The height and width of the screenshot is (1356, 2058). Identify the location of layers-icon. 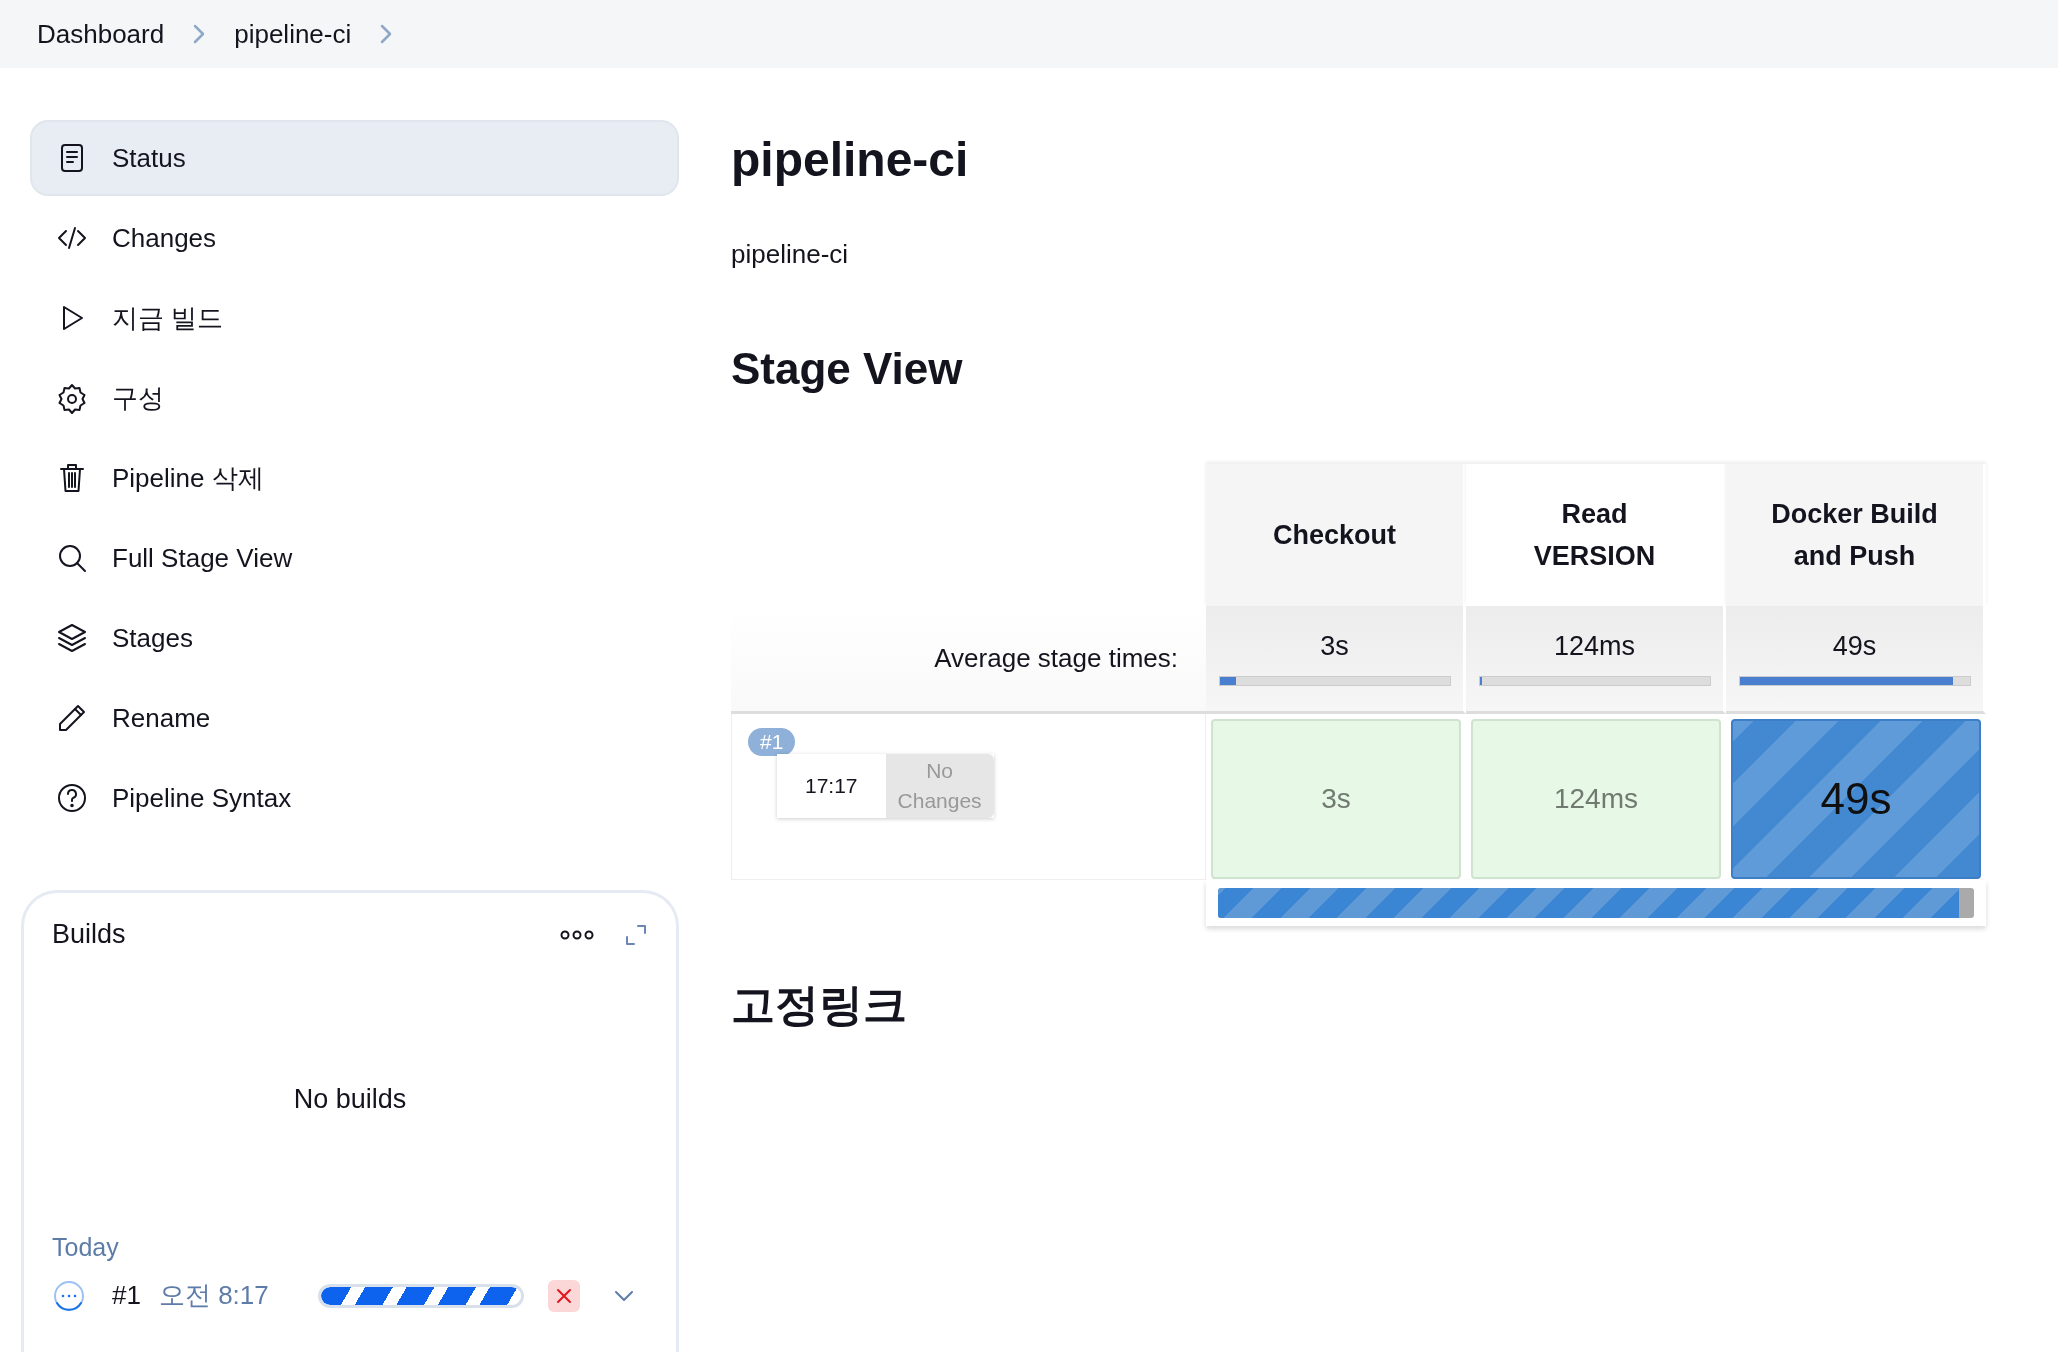
(72, 638).